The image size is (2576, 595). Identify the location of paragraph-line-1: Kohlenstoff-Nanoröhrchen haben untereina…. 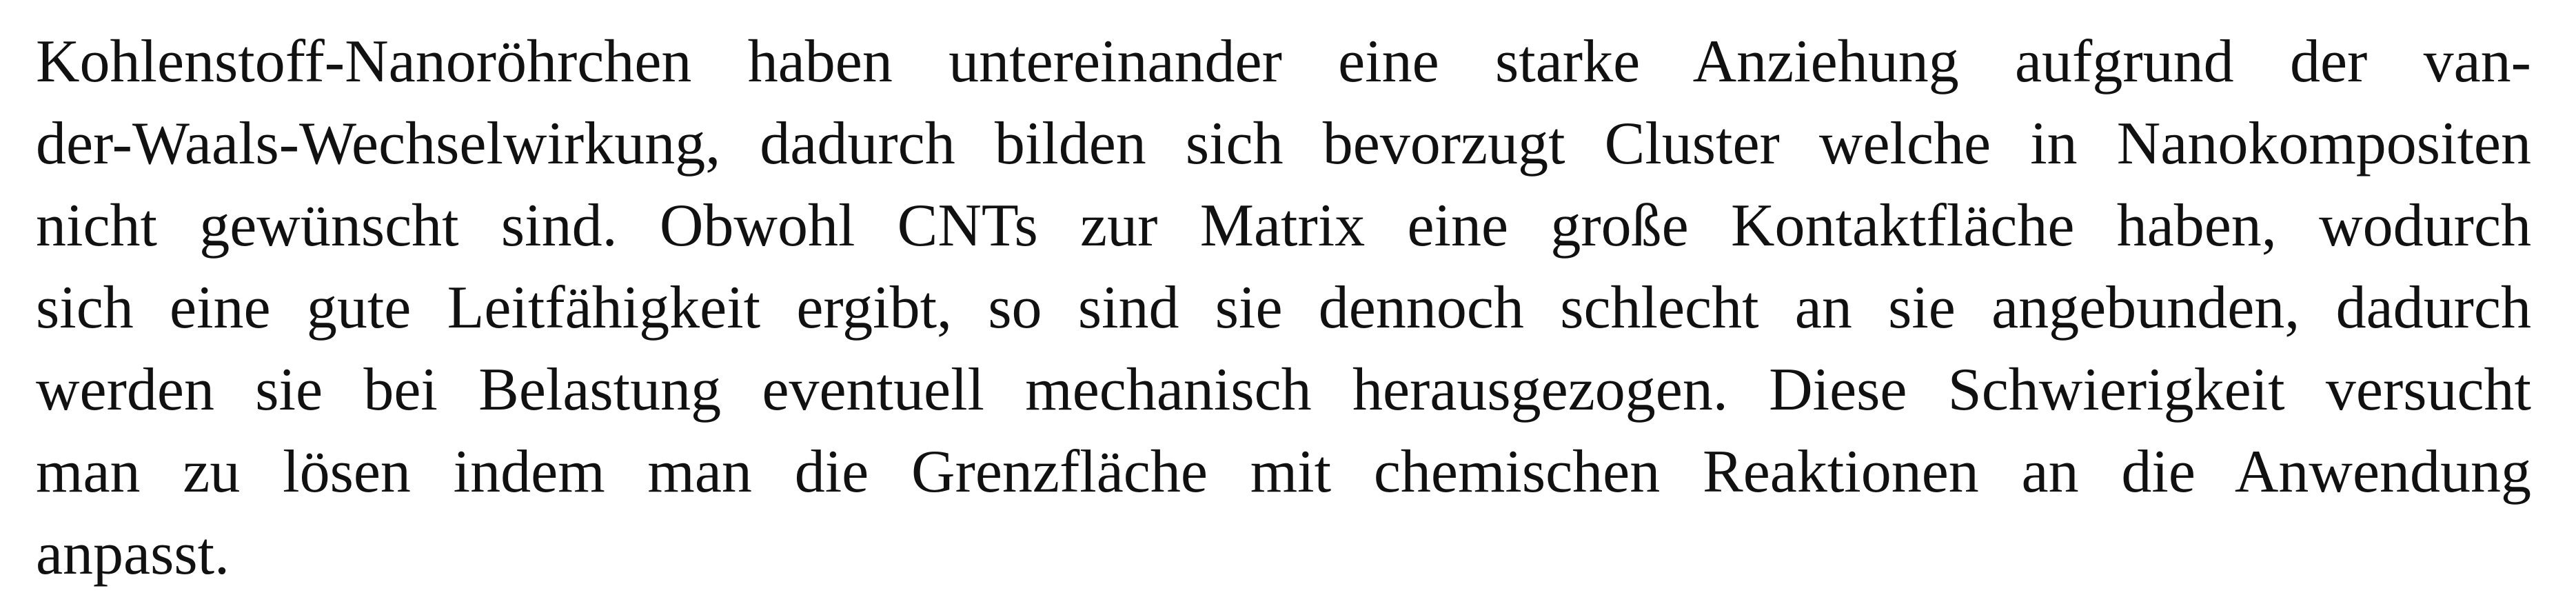
(1283, 61).